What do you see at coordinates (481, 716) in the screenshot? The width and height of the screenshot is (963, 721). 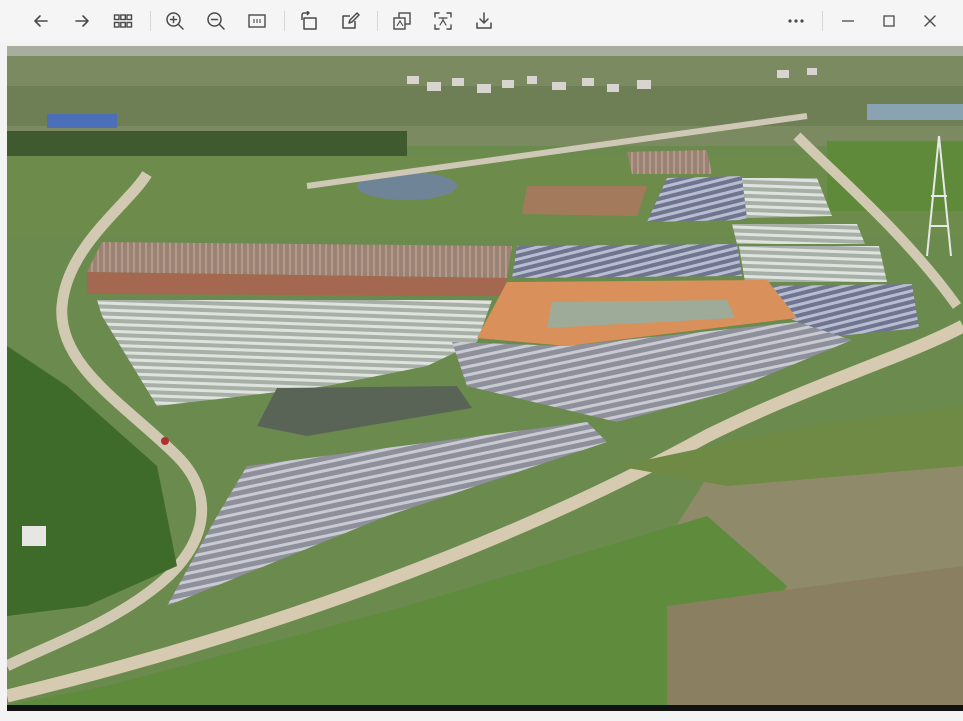 I see `window-footer` at bounding box center [481, 716].